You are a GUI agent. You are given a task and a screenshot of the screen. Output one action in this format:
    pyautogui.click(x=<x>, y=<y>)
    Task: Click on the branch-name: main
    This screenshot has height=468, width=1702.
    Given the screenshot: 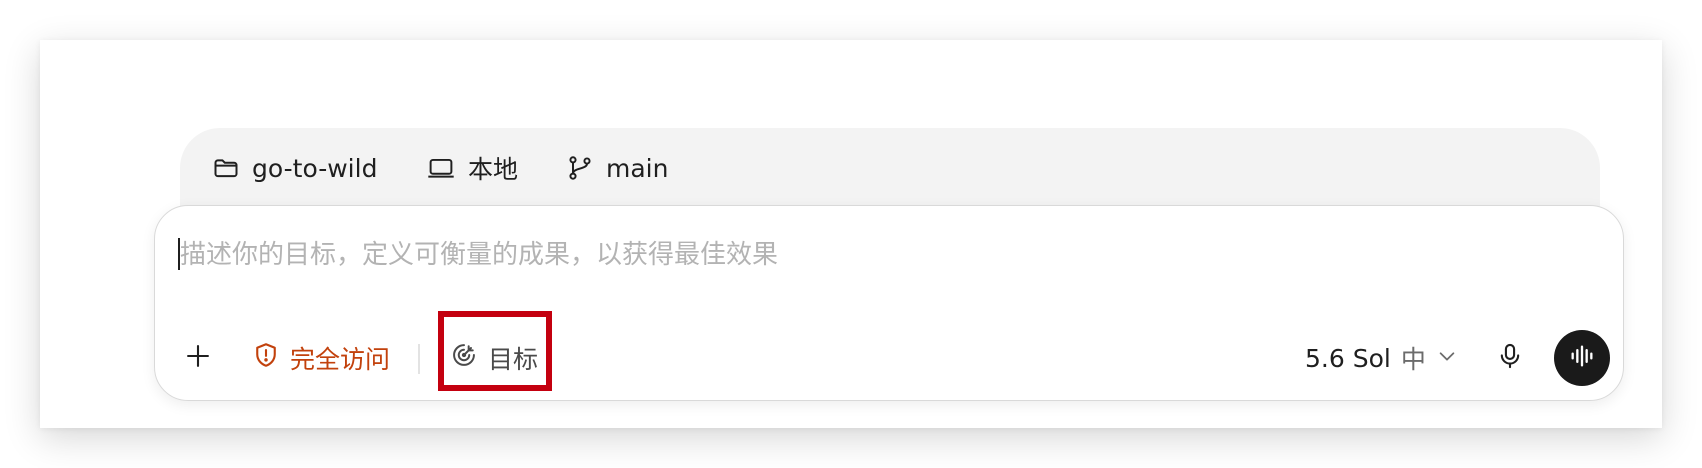 What is the action you would take?
    pyautogui.click(x=637, y=168)
    